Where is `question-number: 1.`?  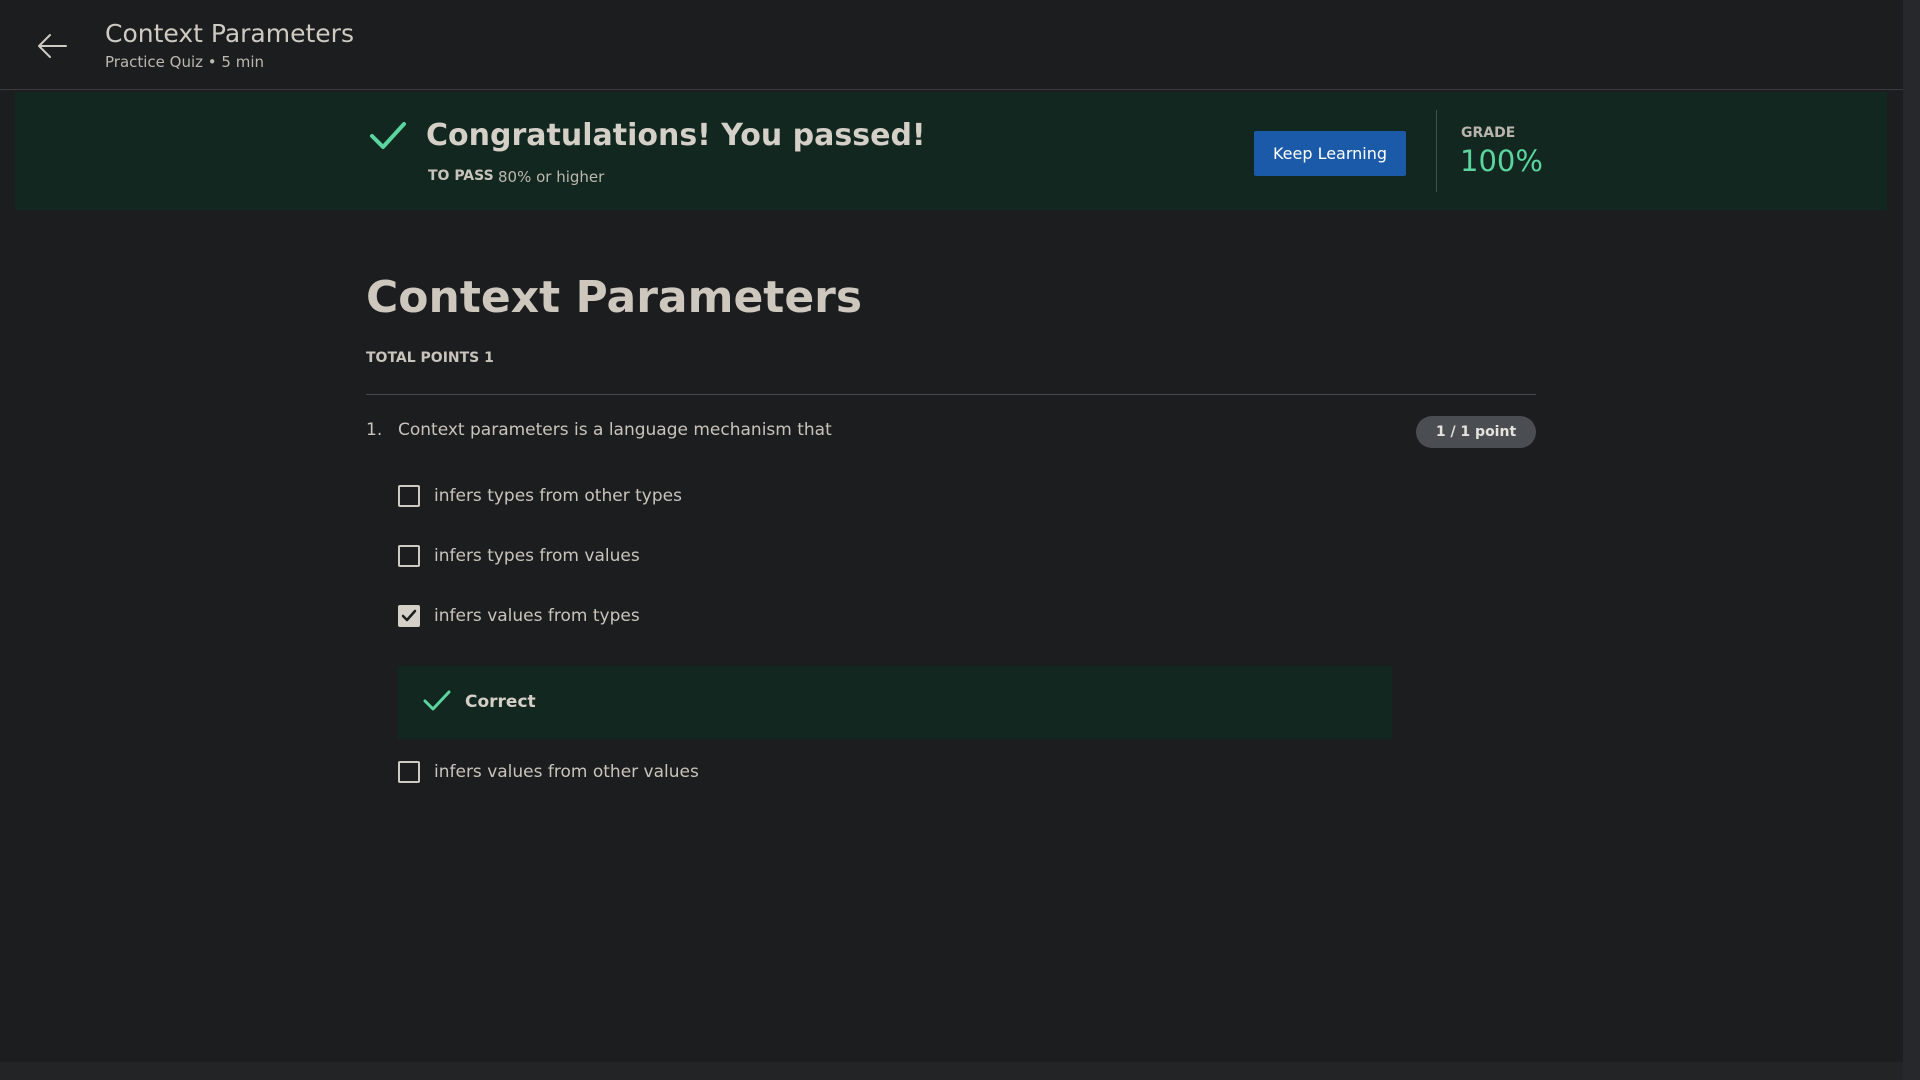
question-number: 1. is located at coordinates (374, 430).